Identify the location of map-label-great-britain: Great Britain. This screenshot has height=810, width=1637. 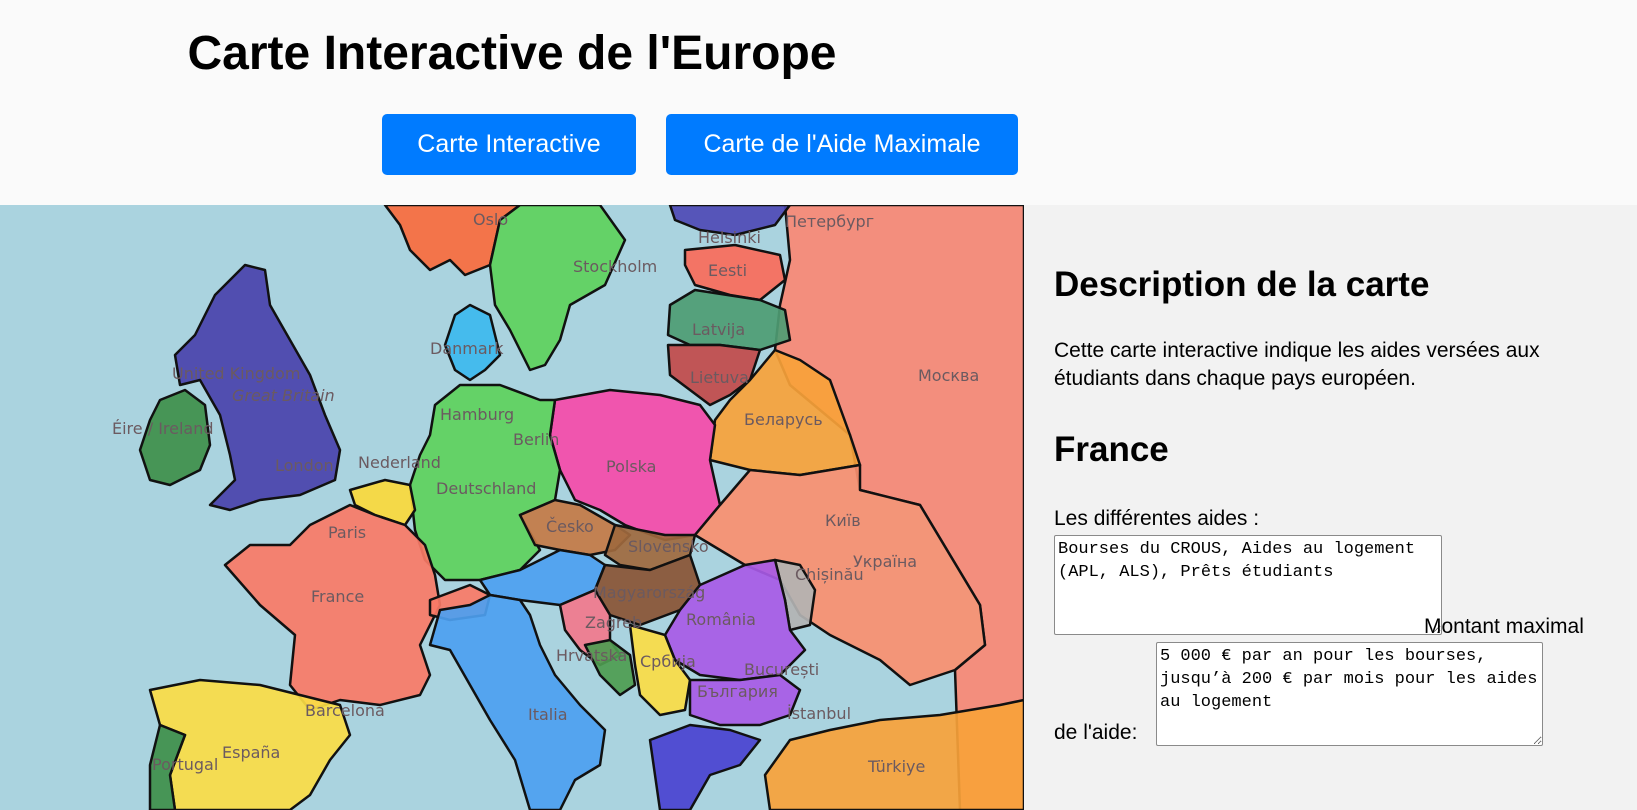
(283, 395).